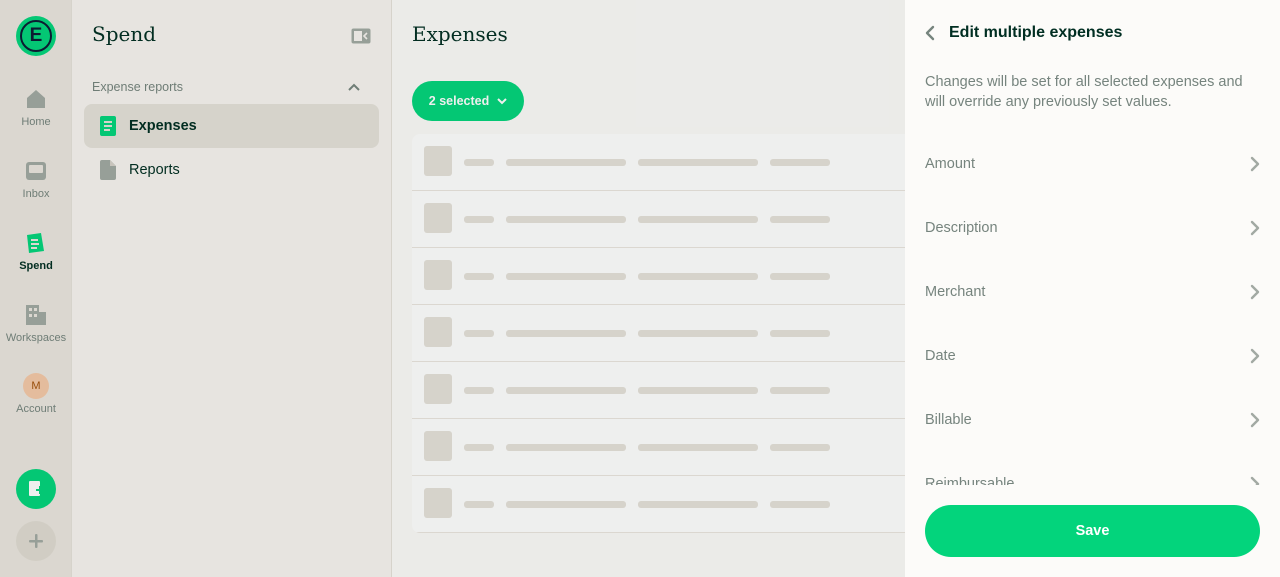  What do you see at coordinates (961, 228) in the screenshot?
I see `field-label: Description` at bounding box center [961, 228].